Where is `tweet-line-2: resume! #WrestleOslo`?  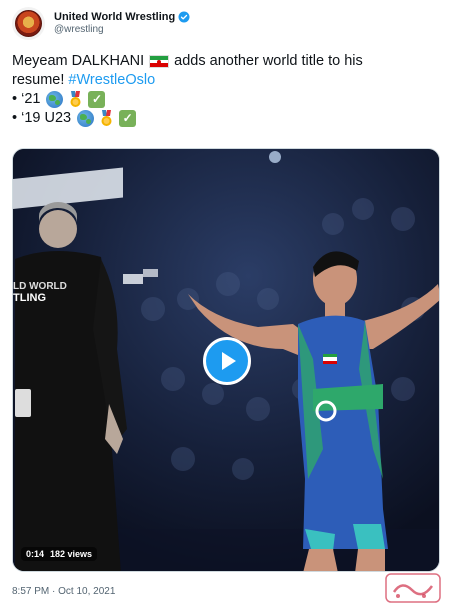 tweet-line-2: resume! #WrestleOslo is located at coordinates (226, 80).